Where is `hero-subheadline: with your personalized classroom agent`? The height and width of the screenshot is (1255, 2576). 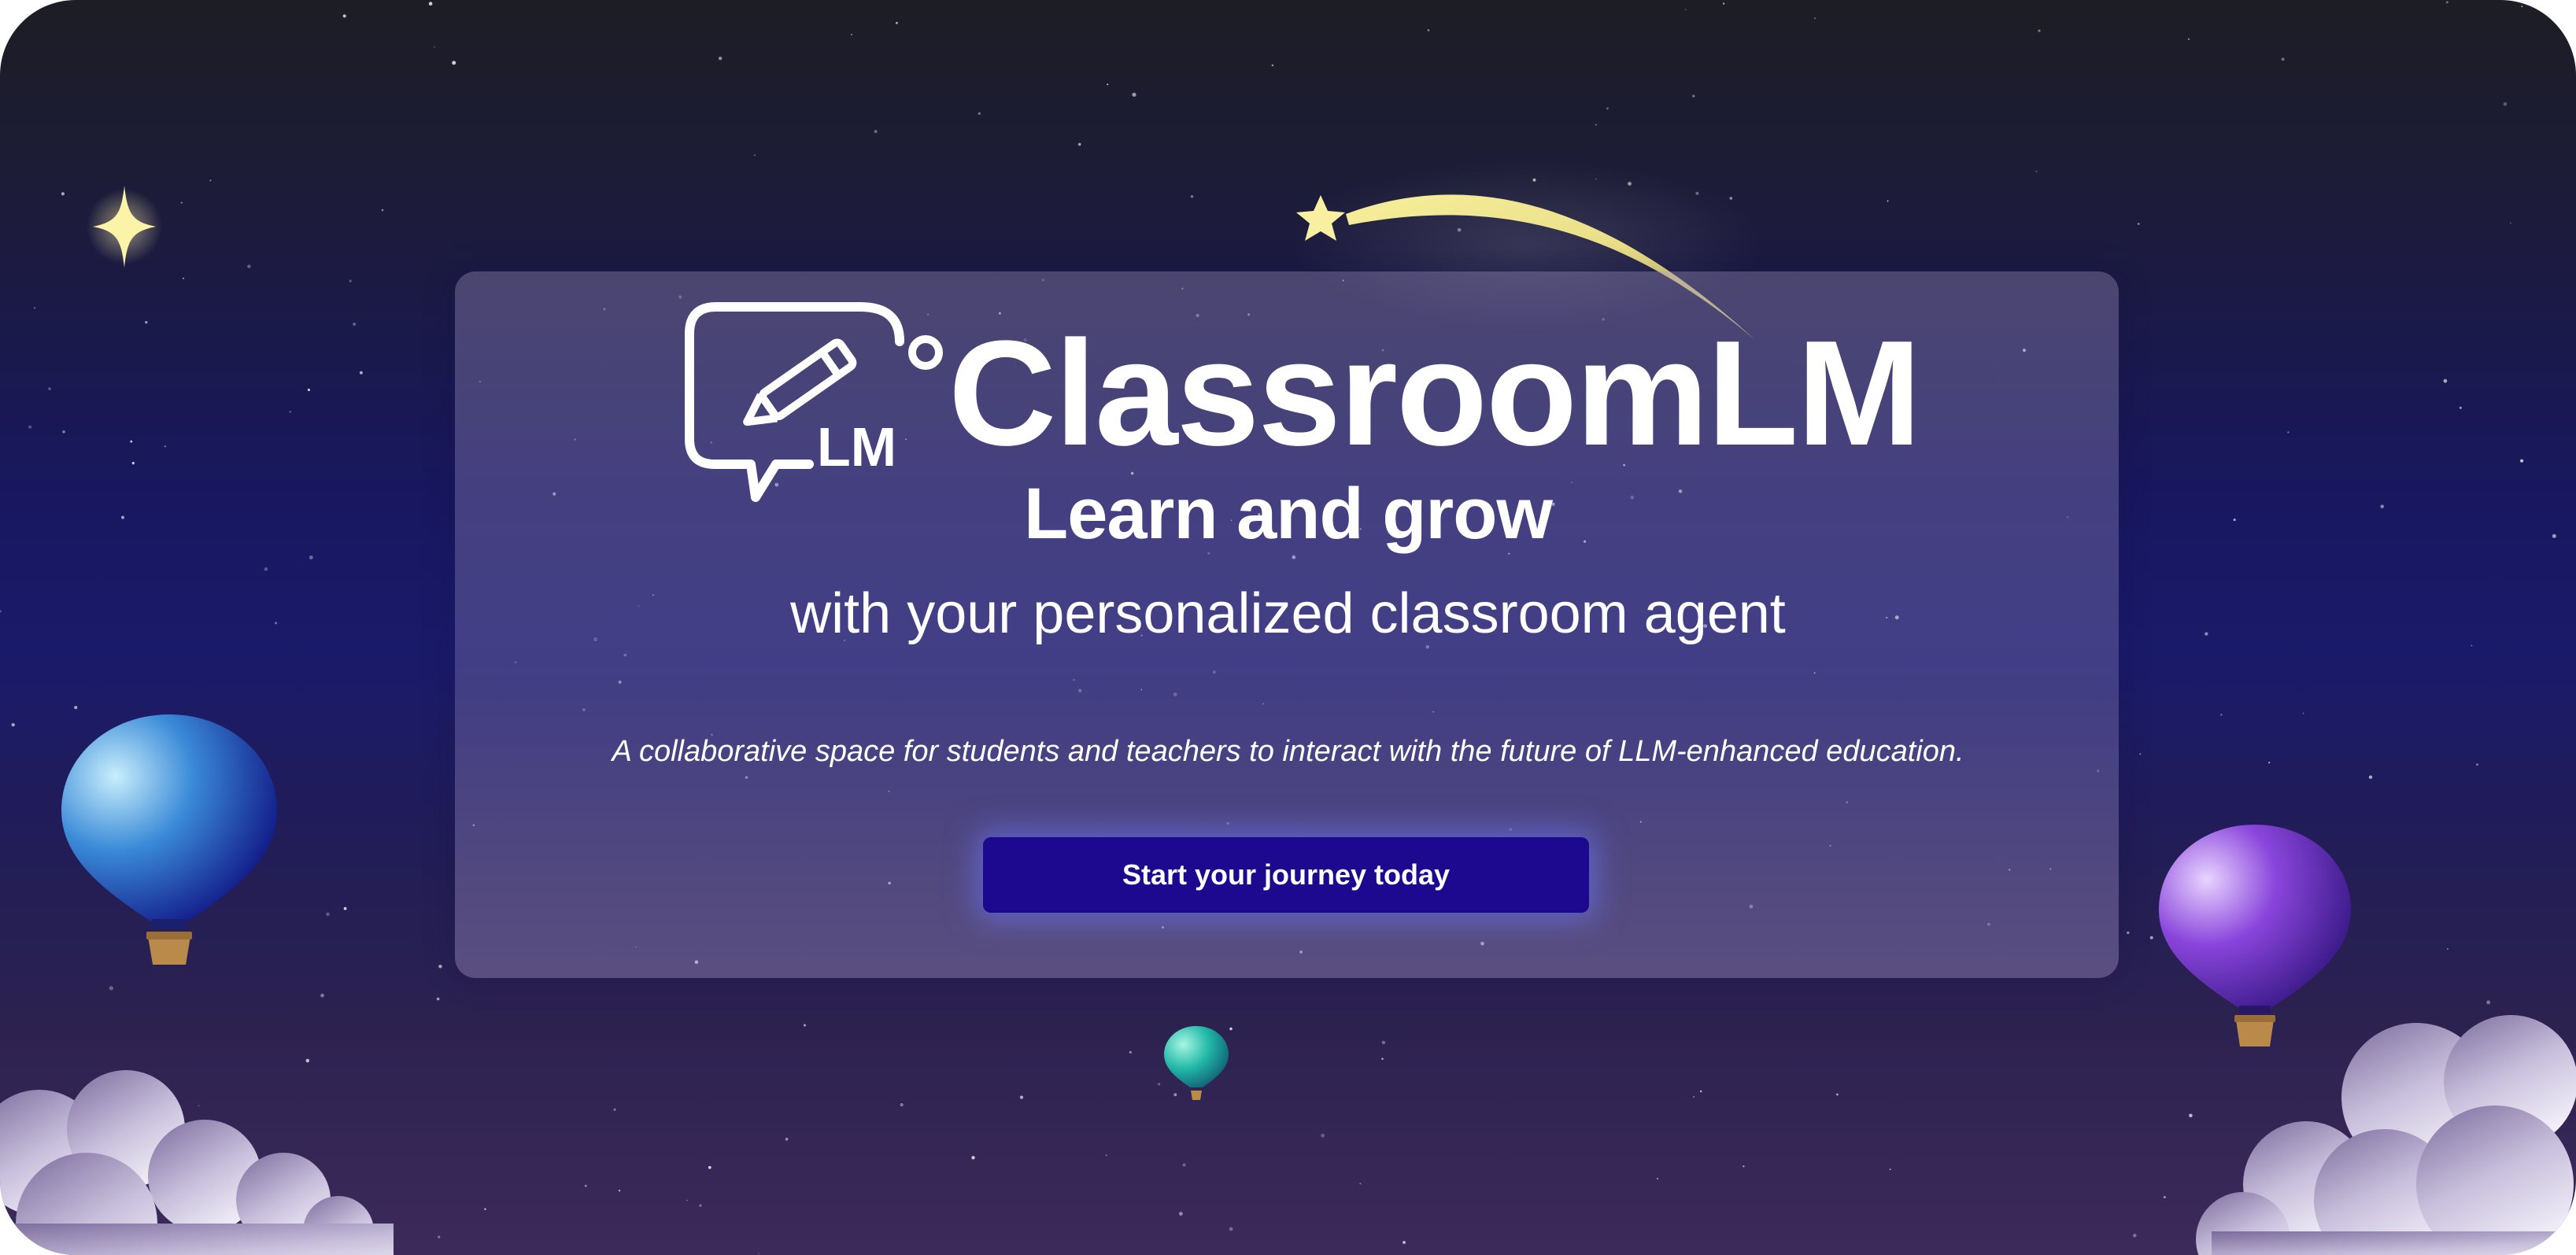 hero-subheadline: with your personalized classroom agent is located at coordinates (1288, 613).